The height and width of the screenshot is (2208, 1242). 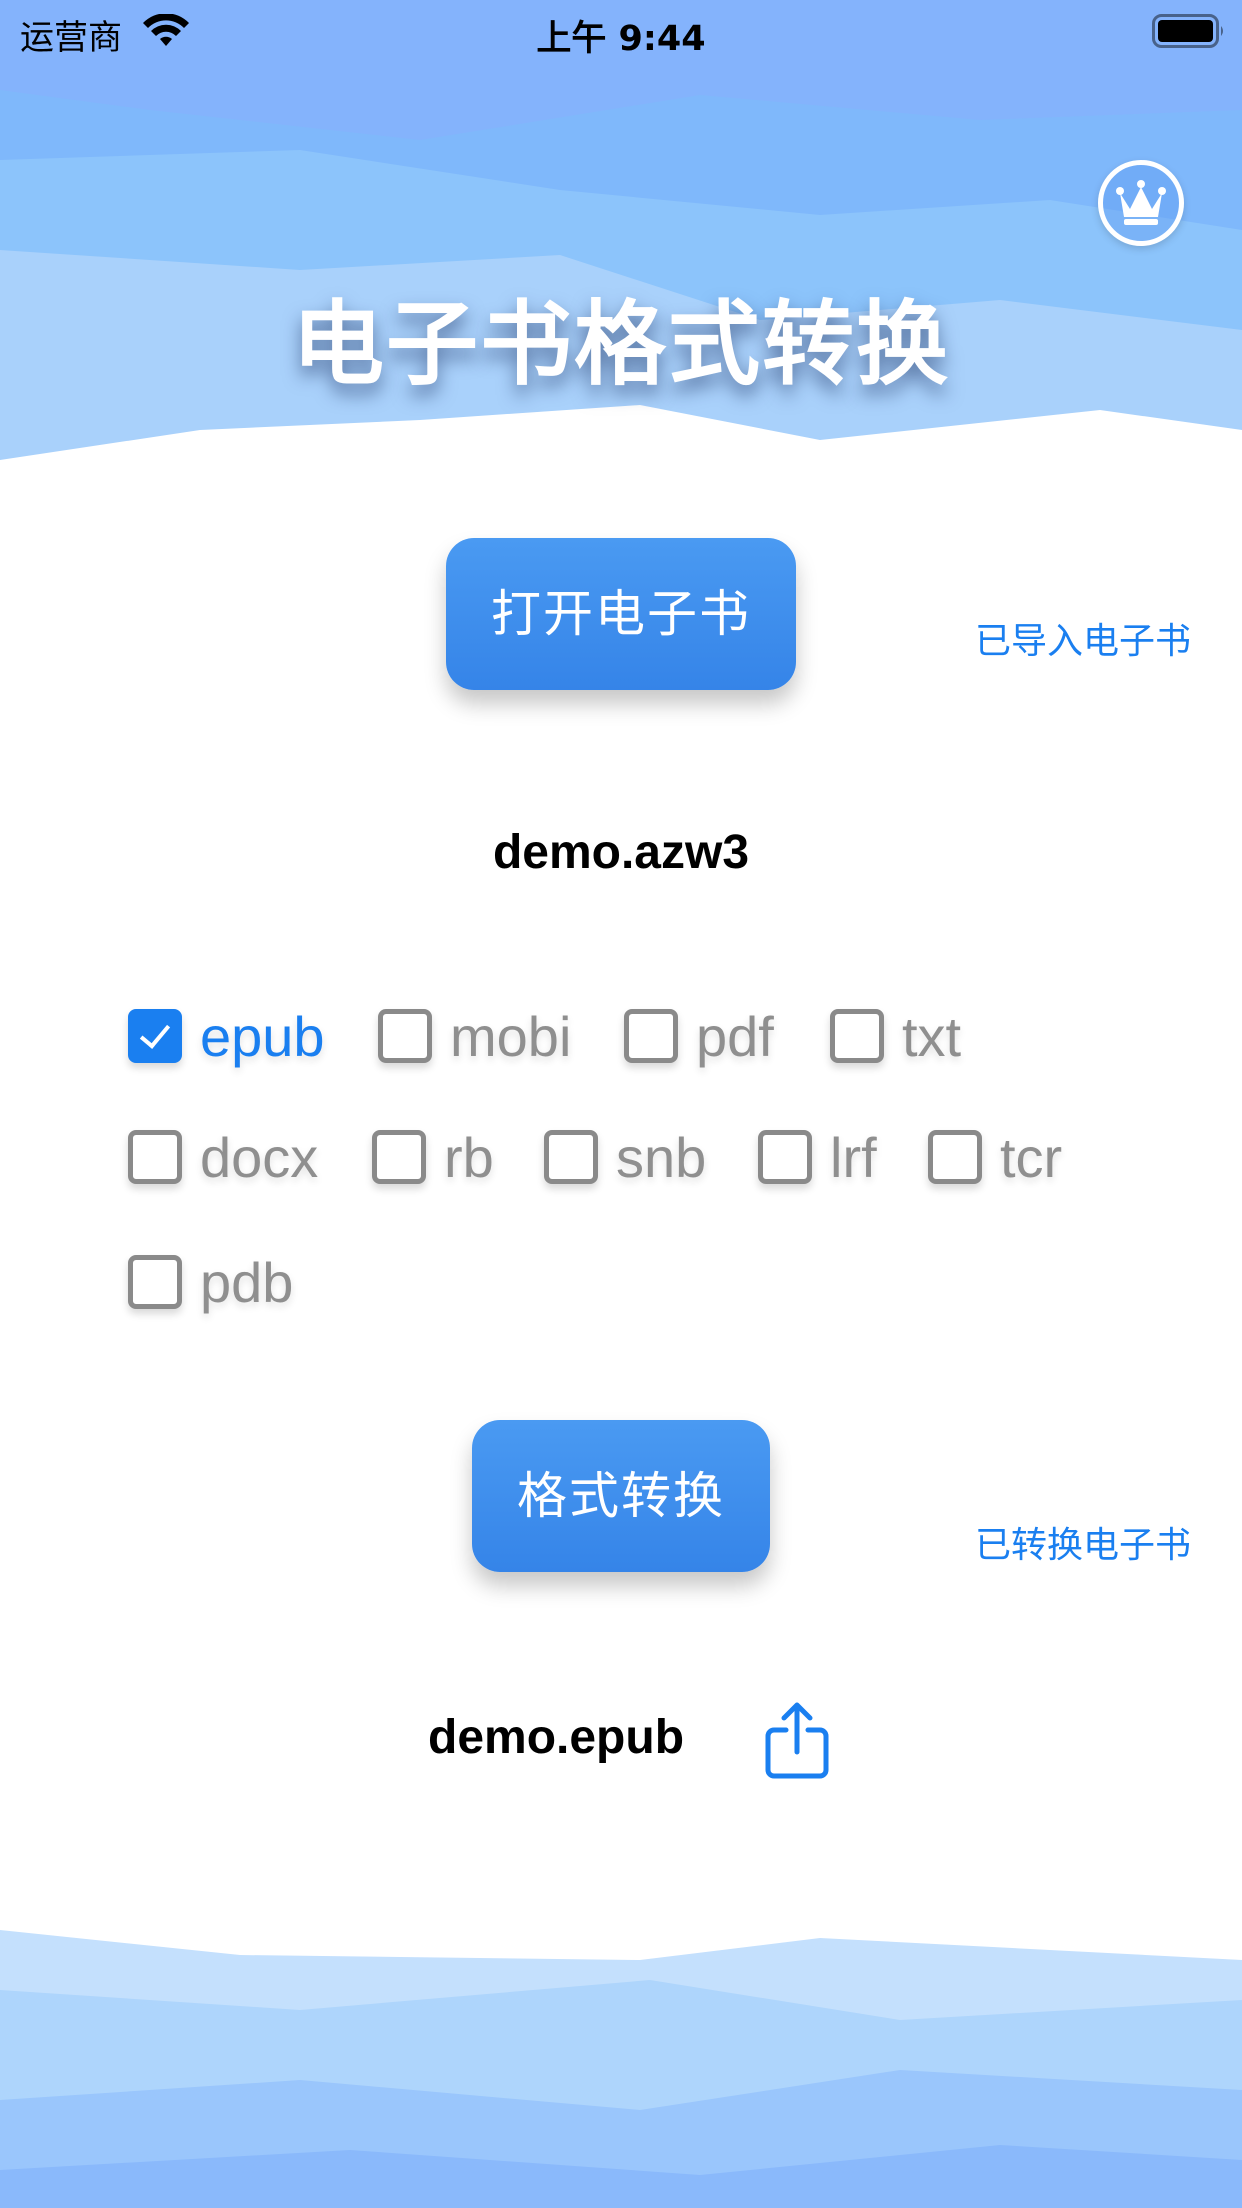 I want to click on convert-format-button: 格式转换, so click(x=621, y=1496).